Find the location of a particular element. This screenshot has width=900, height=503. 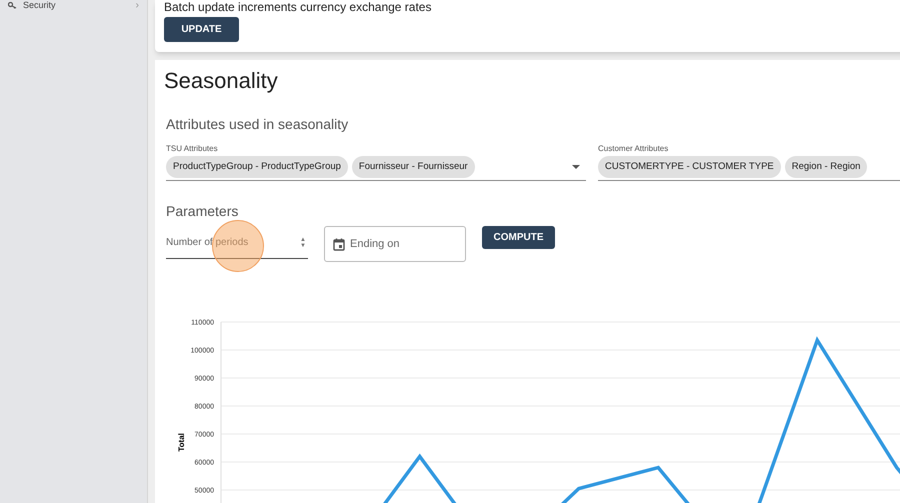

attributes-select: Customer Attributes CUSTOMERTYPE - CUSTOMER TYPE Region - Region is located at coordinates (749, 162).